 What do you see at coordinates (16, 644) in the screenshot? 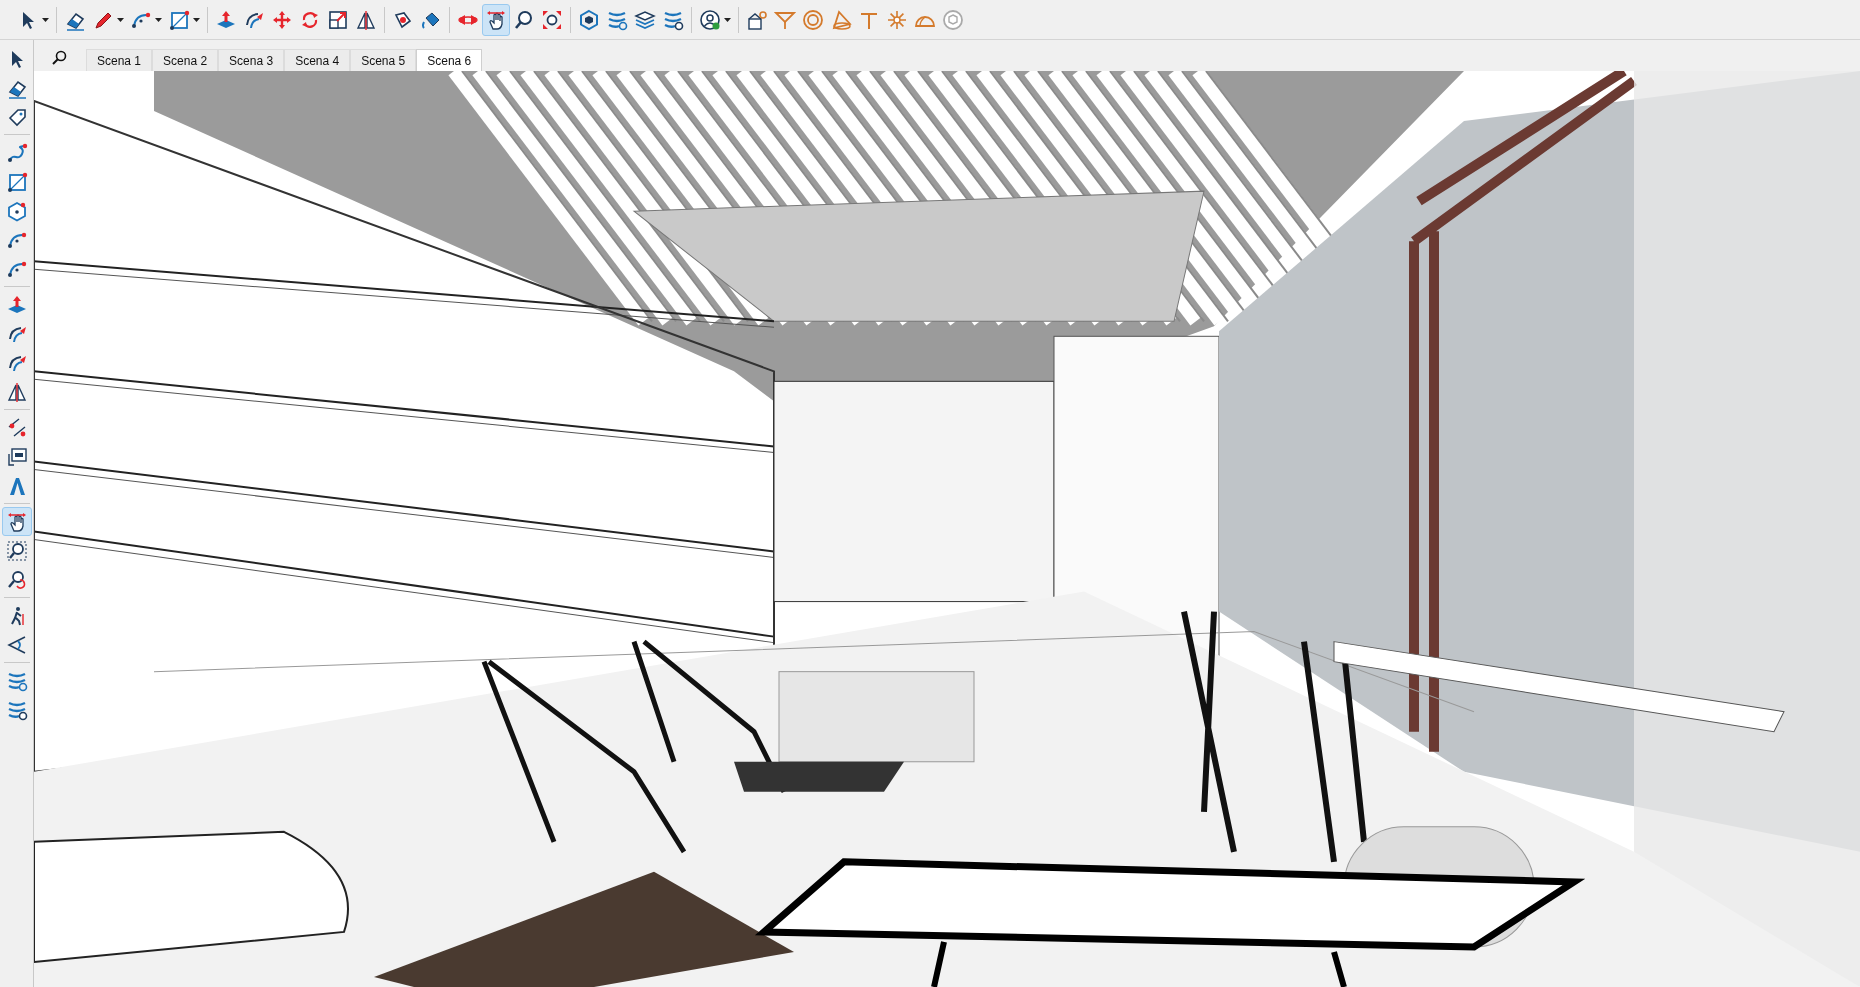
I see `eye-triangle-icon` at bounding box center [16, 644].